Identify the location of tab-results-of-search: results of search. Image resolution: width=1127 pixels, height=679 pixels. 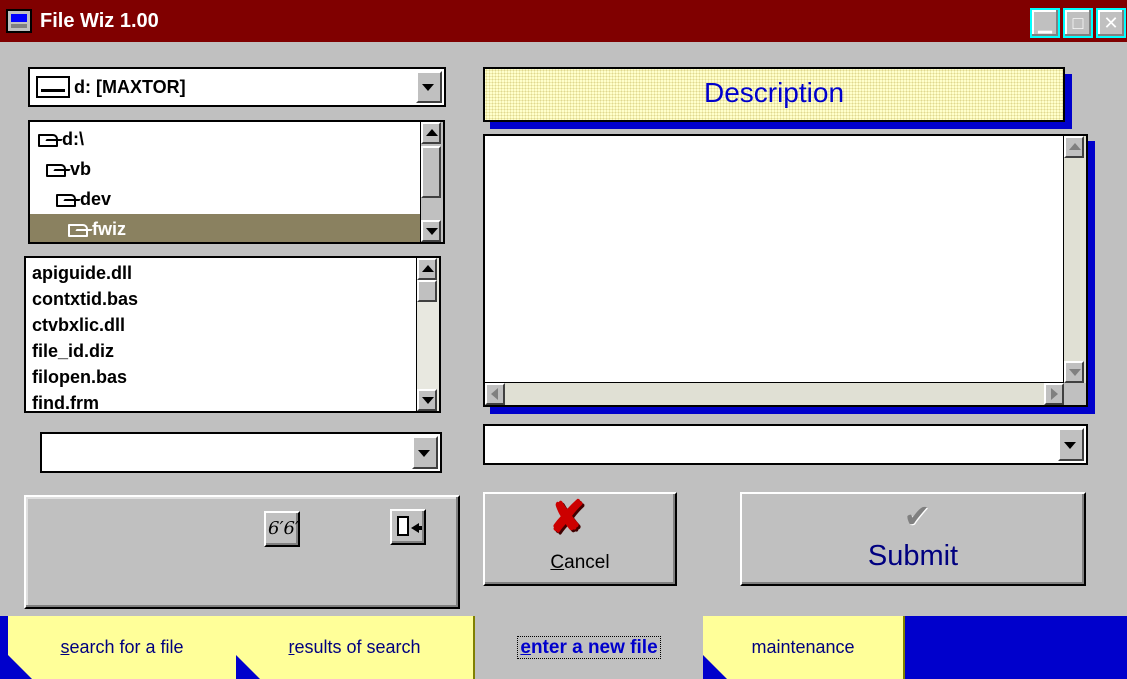
(355, 647).